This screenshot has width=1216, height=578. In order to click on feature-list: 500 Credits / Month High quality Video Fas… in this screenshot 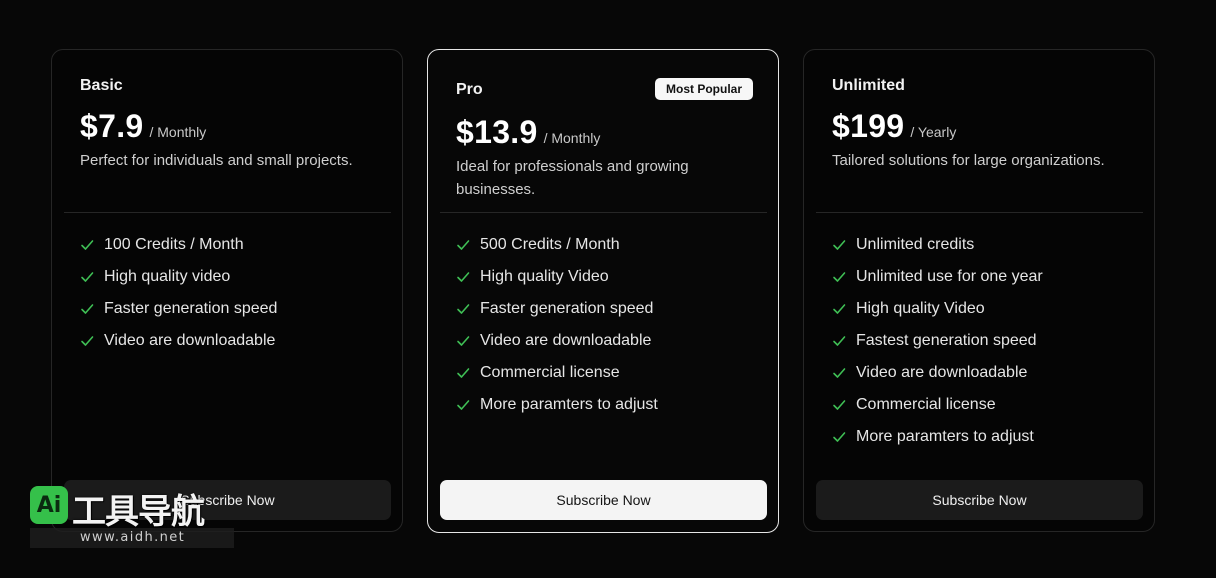, I will do `click(557, 325)`.